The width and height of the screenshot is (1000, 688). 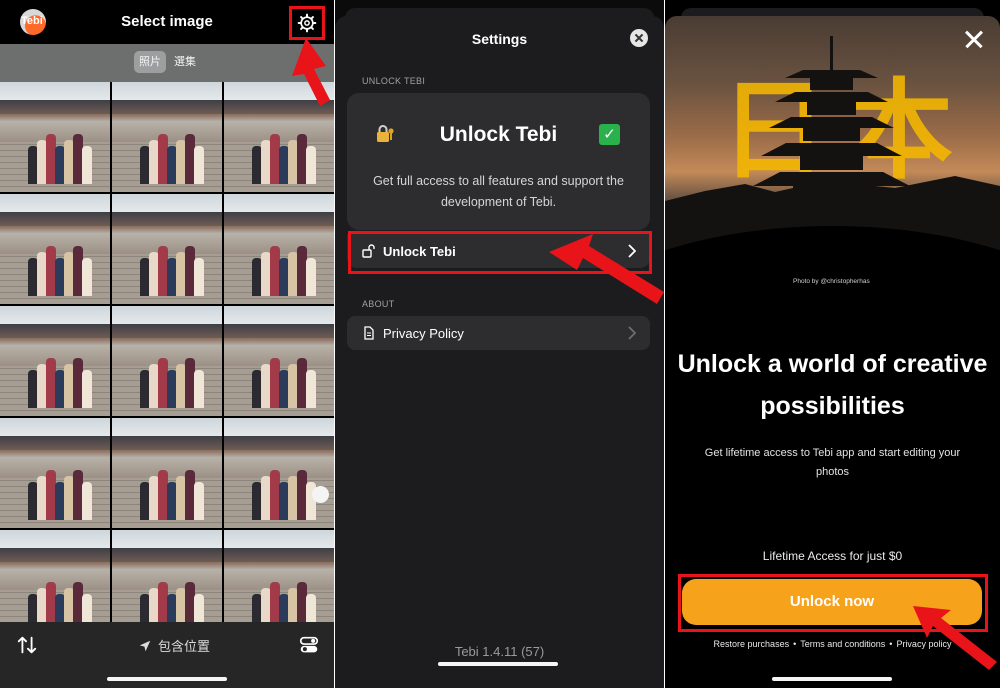 What do you see at coordinates (167, 63) in the screenshot?
I see `segmented-control: 照片 選集` at bounding box center [167, 63].